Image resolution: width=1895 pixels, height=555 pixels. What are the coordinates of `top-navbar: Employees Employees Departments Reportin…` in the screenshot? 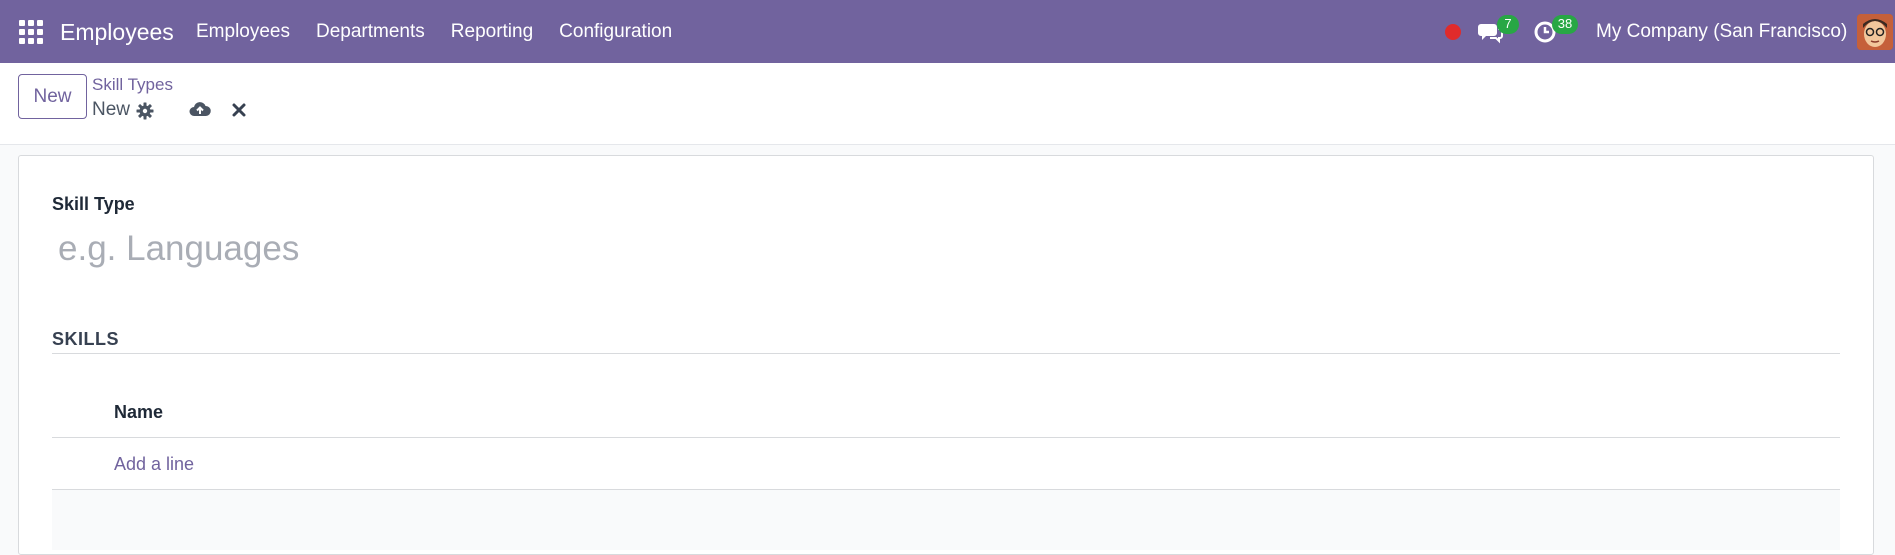 It's located at (947, 31).